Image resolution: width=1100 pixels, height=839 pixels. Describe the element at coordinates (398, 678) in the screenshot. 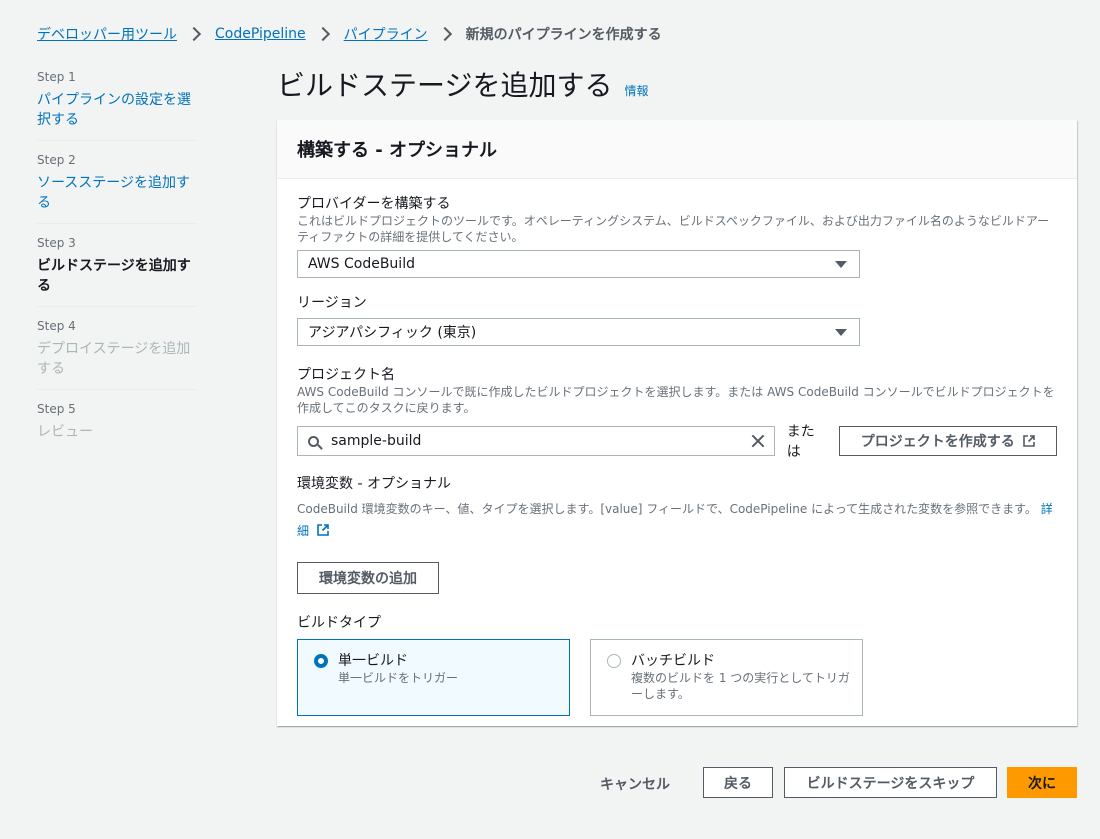

I see `radio-desc-single: 単一ビルドをトリガー` at that location.